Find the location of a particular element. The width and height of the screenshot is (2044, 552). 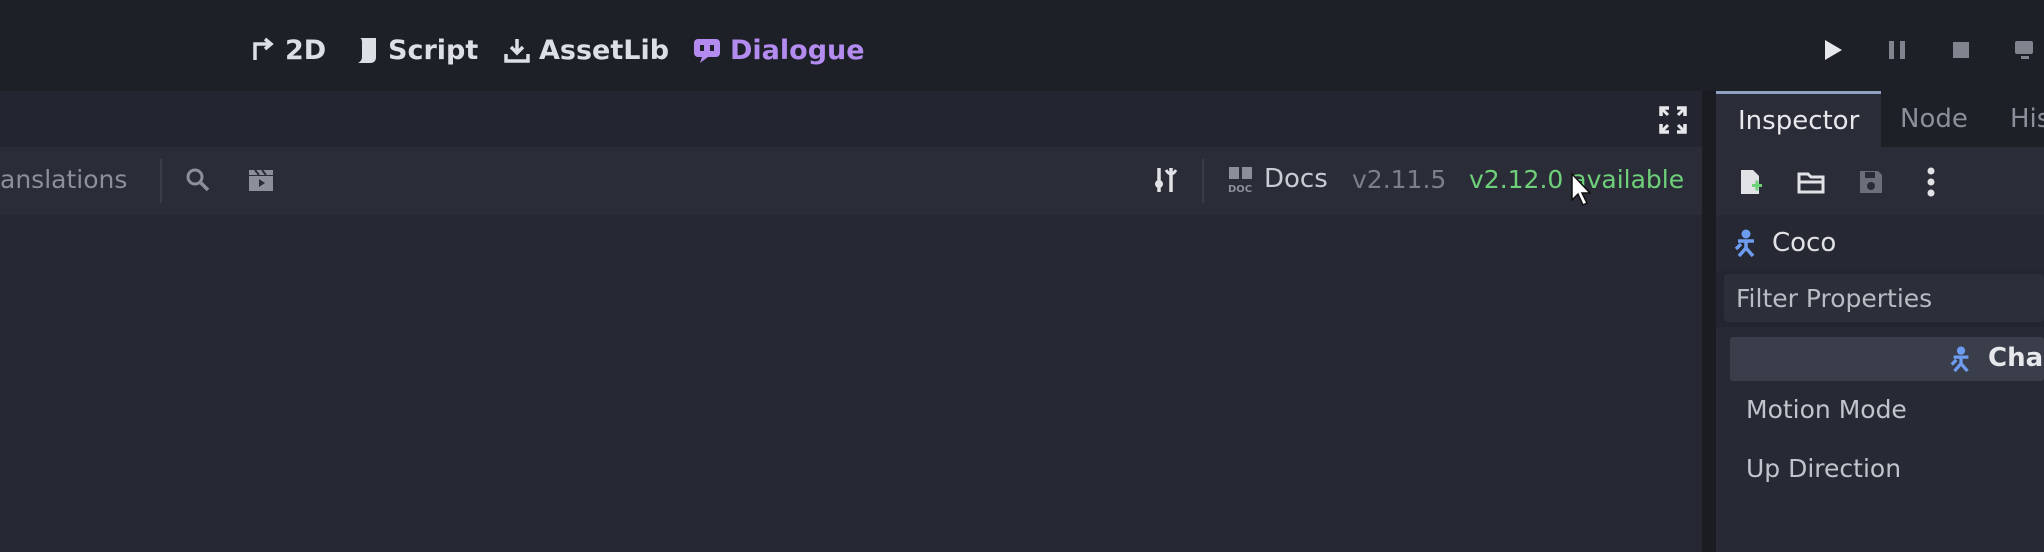

workspace-assetlib-label: AssetLib is located at coordinates (604, 50).